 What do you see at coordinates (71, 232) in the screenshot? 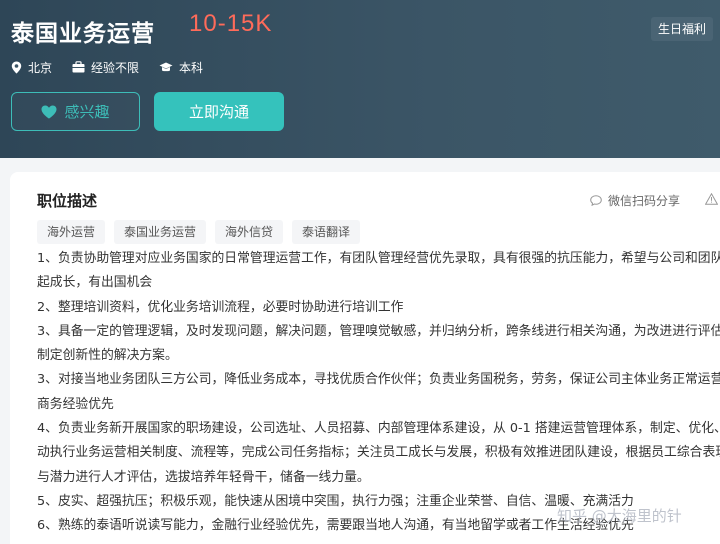
I see `skill-tag: 海外运营` at bounding box center [71, 232].